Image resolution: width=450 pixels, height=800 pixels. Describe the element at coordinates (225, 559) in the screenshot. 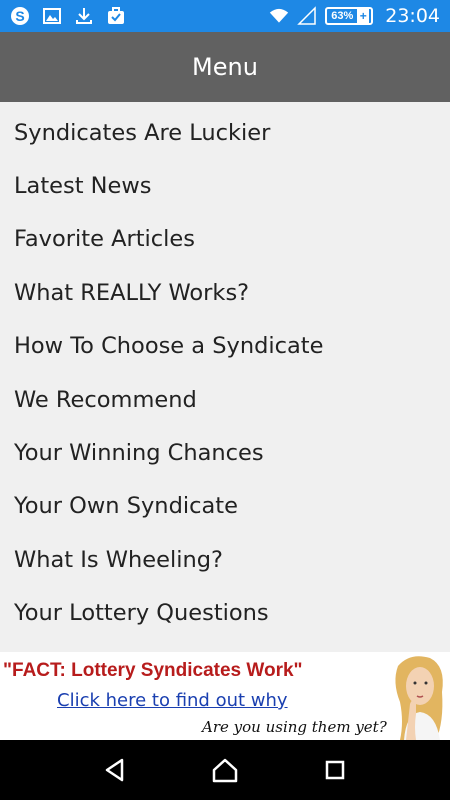

I see `menu-item-what-is-wheeling: What Is Wheeling?` at that location.